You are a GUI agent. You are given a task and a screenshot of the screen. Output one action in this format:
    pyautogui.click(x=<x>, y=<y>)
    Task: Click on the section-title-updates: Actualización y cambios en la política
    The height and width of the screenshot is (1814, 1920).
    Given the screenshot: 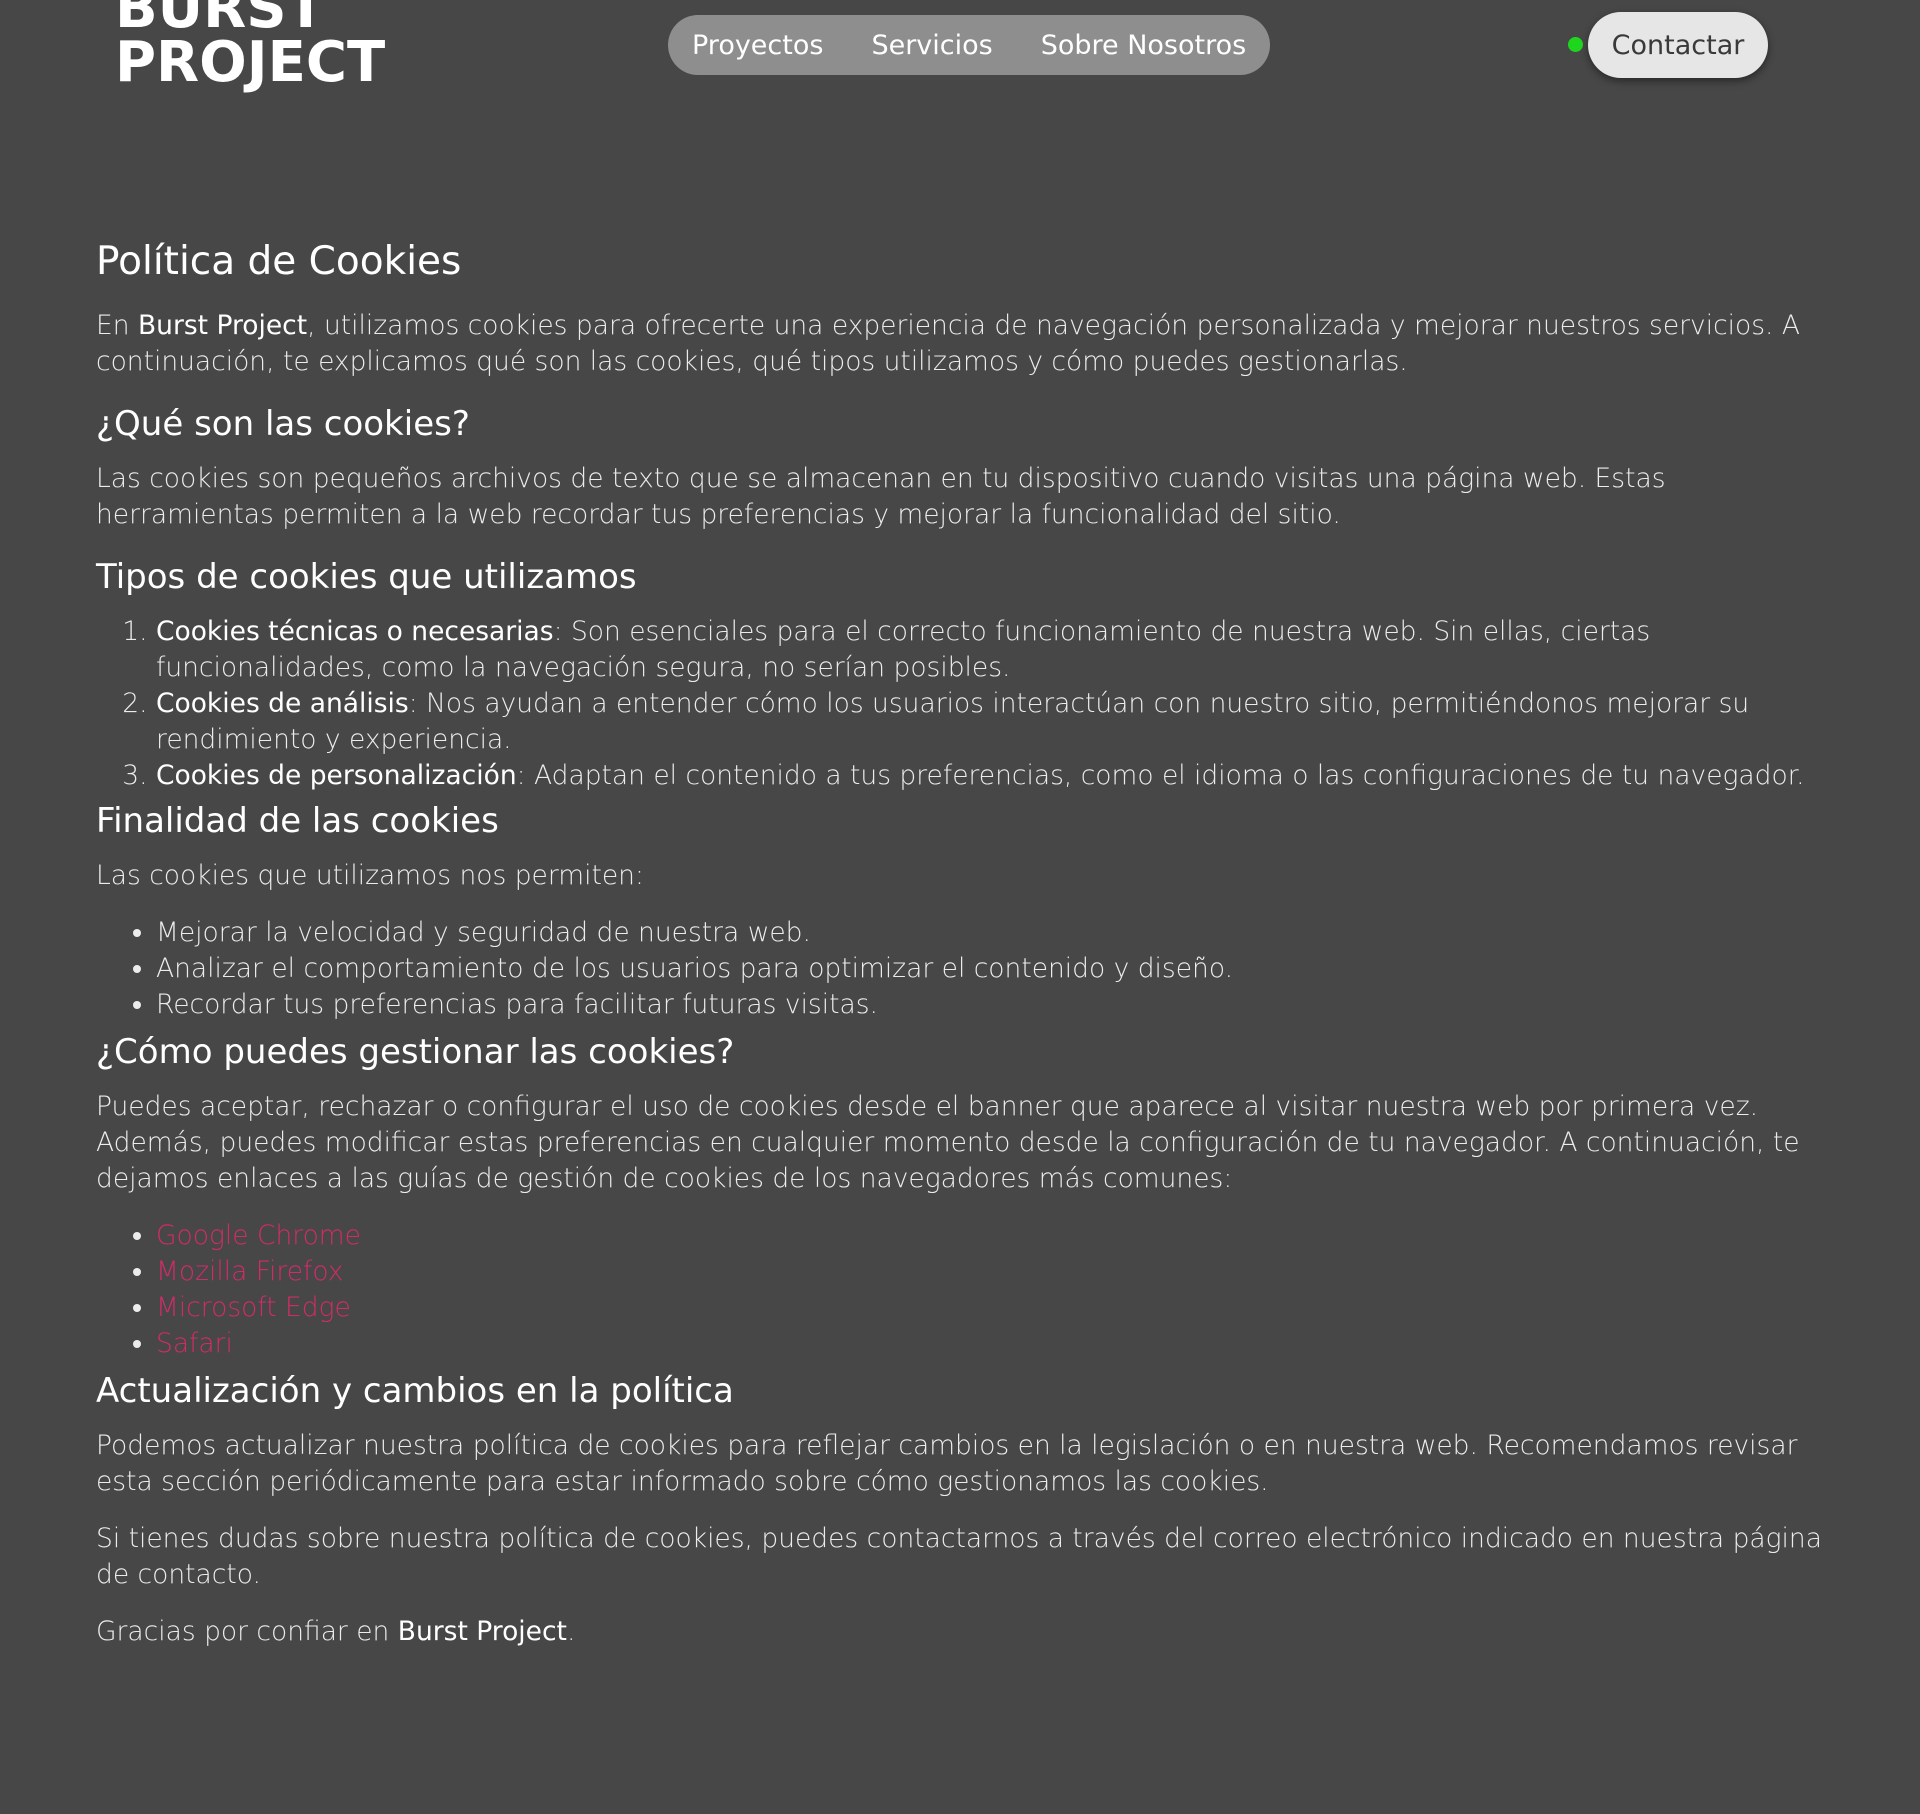 What is the action you would take?
    pyautogui.click(x=415, y=1391)
    